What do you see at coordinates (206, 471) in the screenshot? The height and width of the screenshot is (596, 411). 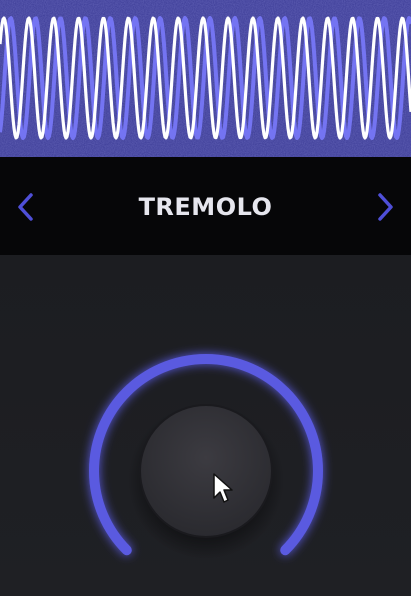 I see `knob-dial` at bounding box center [206, 471].